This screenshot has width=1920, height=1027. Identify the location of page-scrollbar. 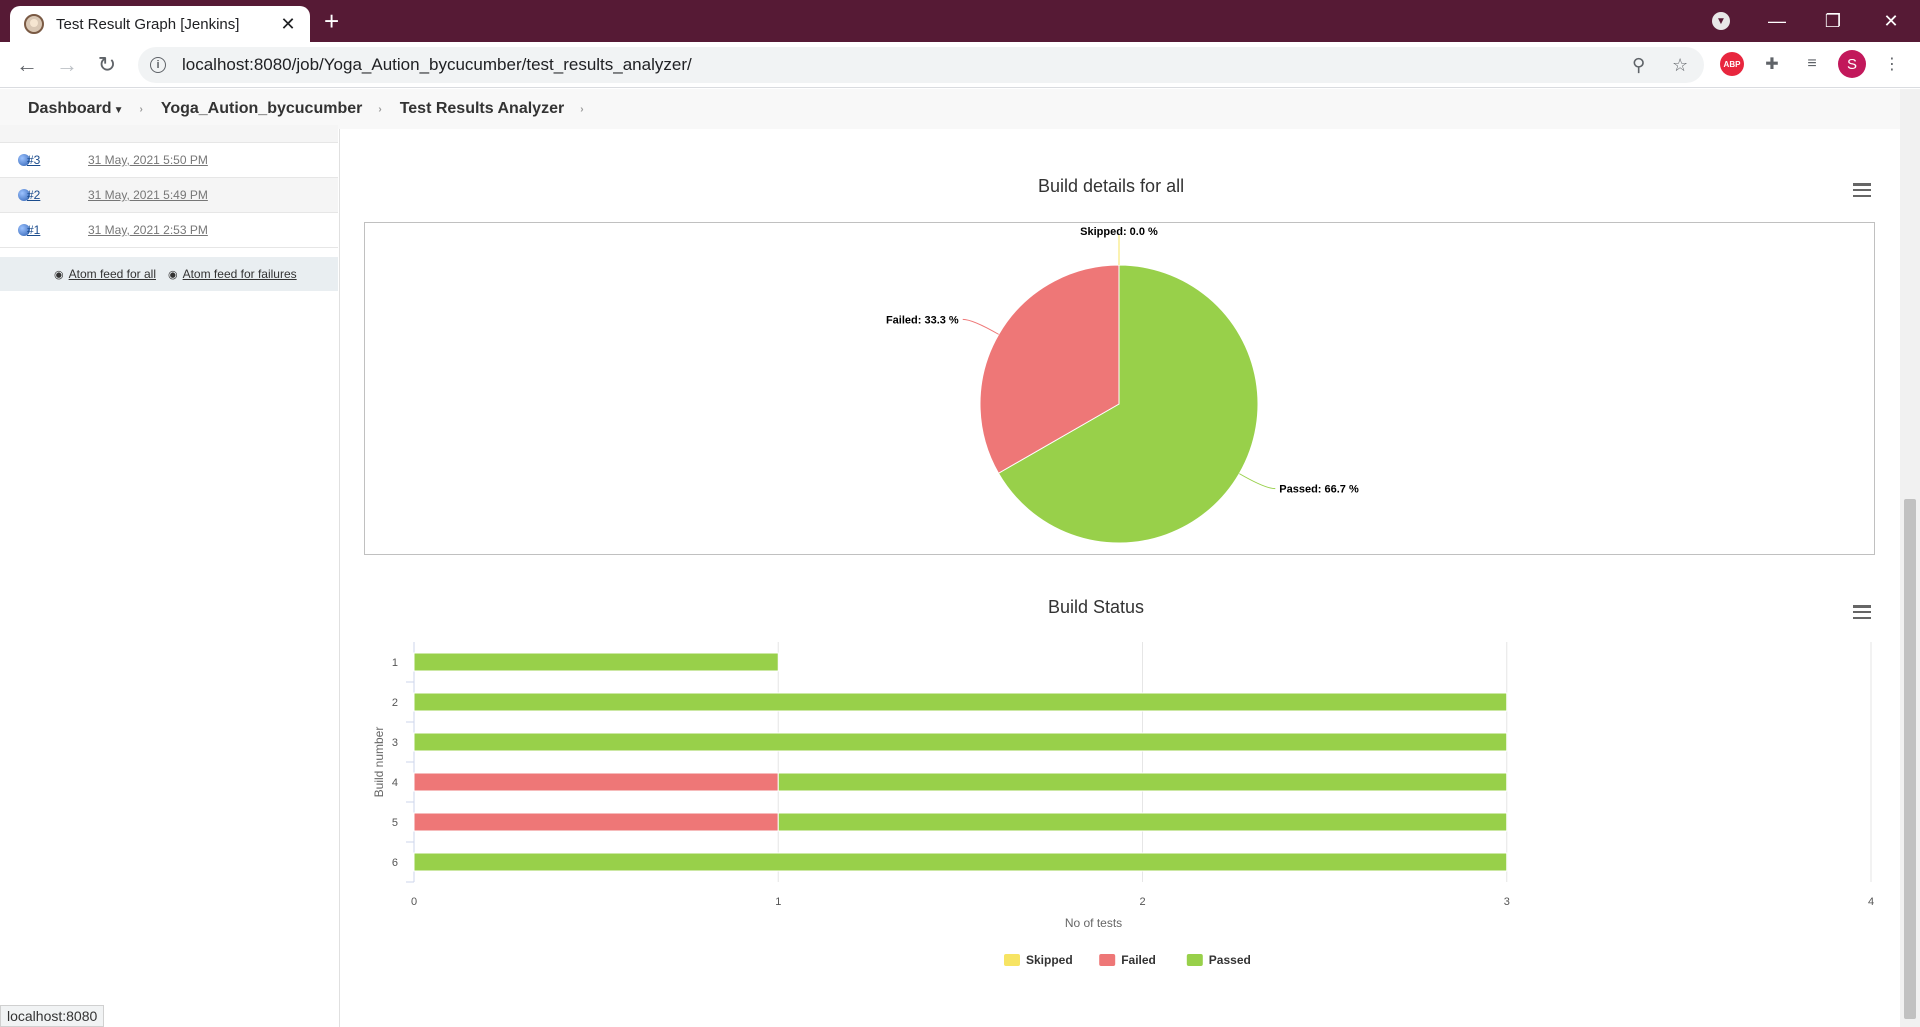
(1910, 558).